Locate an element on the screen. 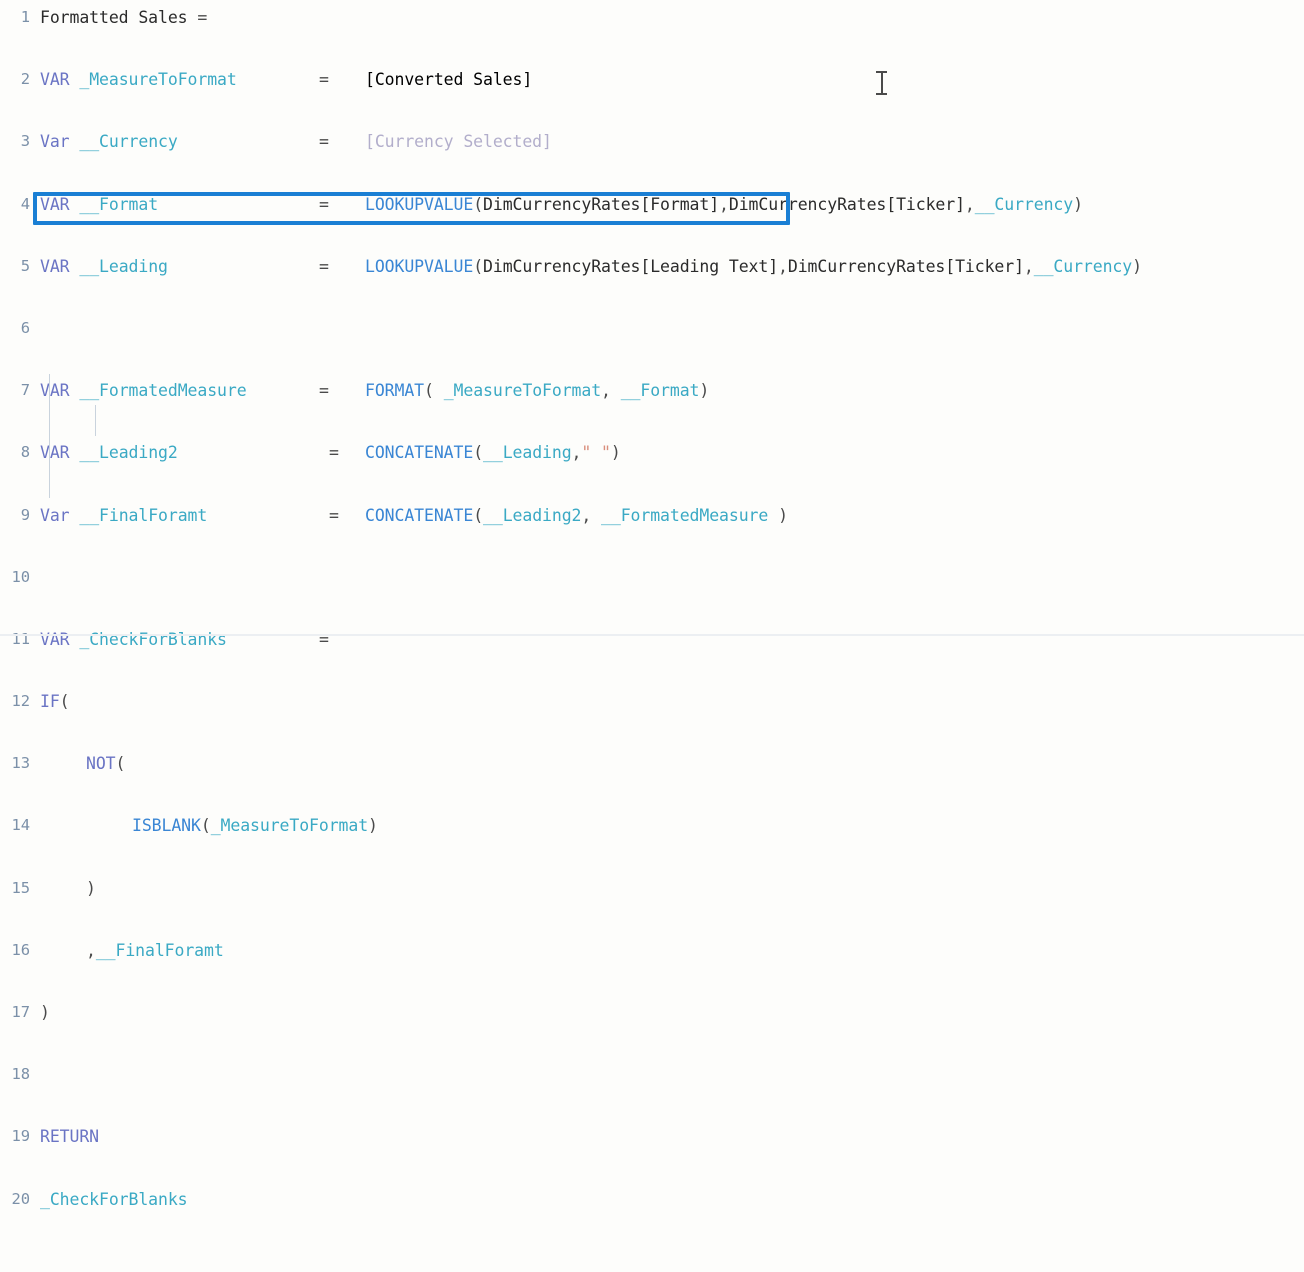 The width and height of the screenshot is (1304, 1272). code-line-4-content: VAR __Format is located at coordinates (99, 204).